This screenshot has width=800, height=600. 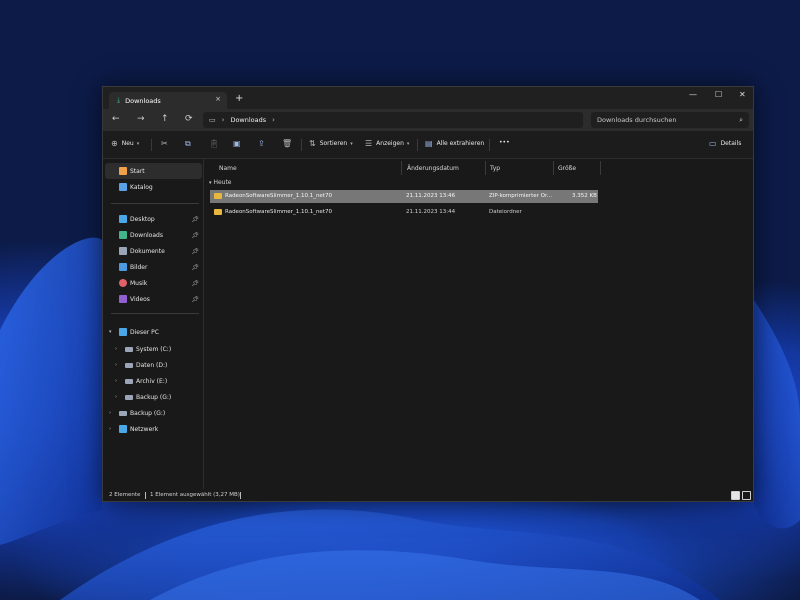 What do you see at coordinates (239, 98) in the screenshot?
I see `new-tab-button: +` at bounding box center [239, 98].